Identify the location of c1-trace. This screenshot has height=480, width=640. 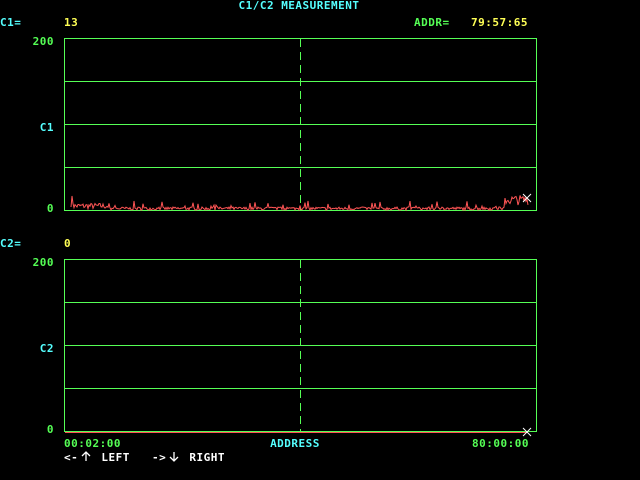
(299, 203).